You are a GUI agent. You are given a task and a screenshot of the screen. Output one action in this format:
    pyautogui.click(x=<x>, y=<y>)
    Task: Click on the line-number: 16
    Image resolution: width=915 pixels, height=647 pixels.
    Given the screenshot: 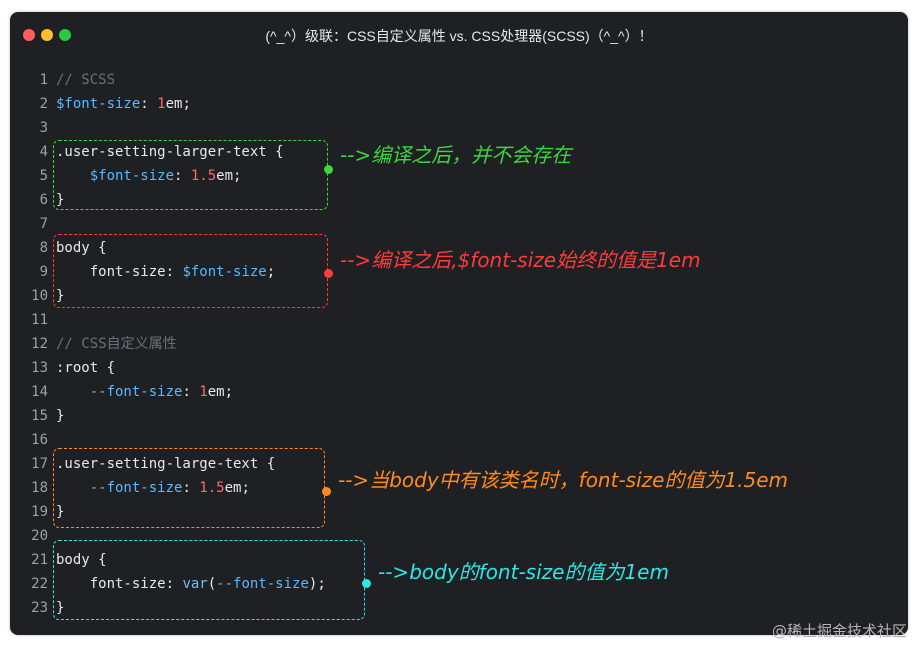 What is the action you would take?
    pyautogui.click(x=39, y=440)
    